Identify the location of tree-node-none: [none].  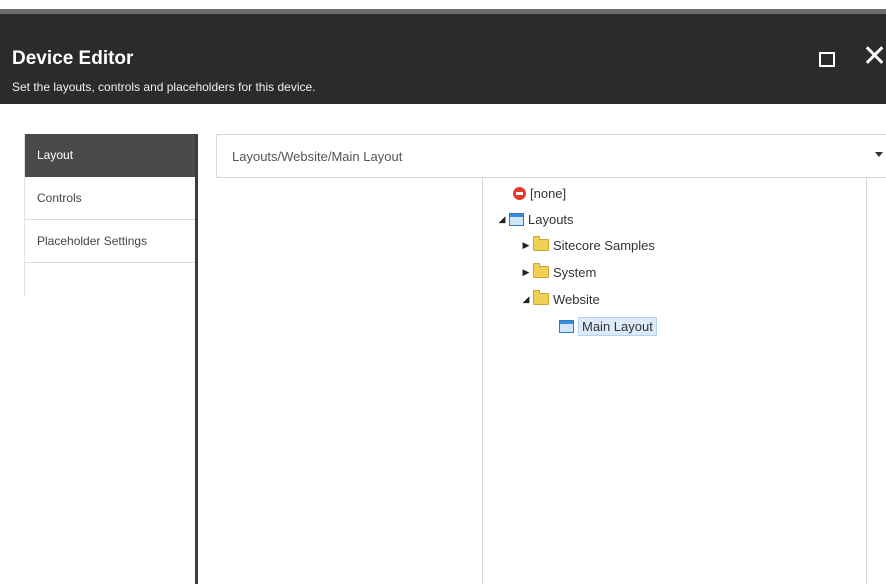
(539, 193).